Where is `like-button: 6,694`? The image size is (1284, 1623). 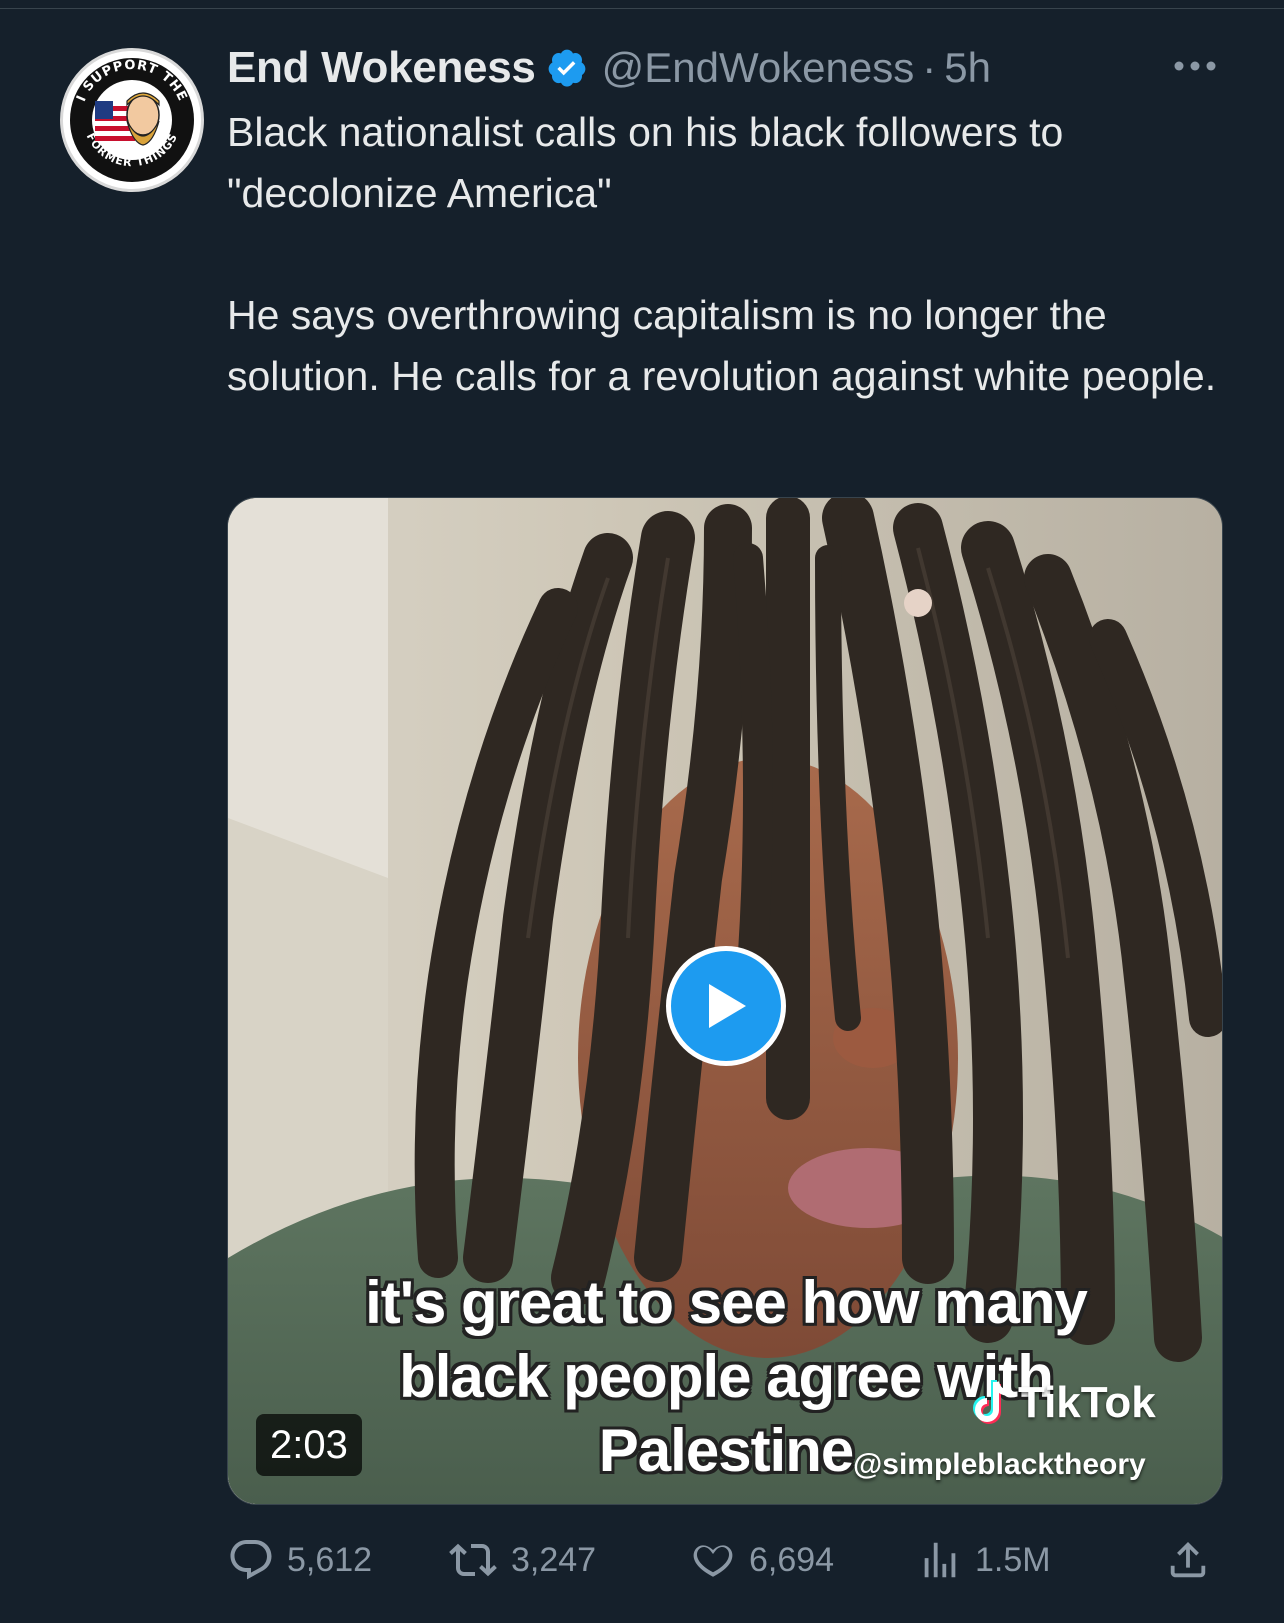 like-button: 6,694 is located at coordinates (761, 1560).